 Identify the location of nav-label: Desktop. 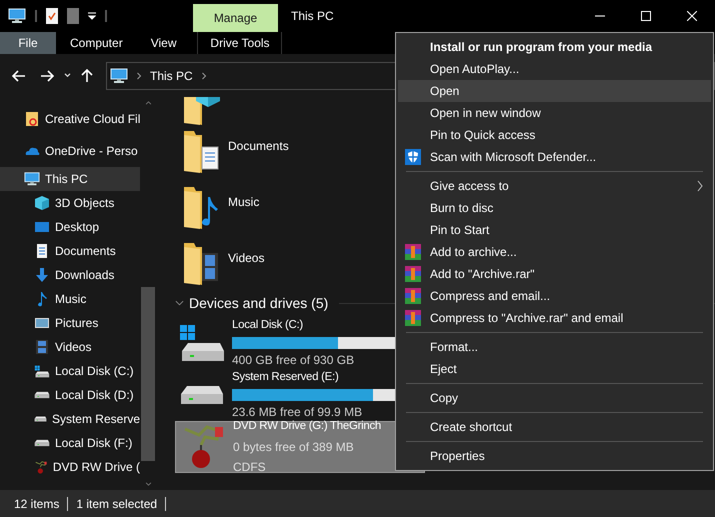
(77, 227).